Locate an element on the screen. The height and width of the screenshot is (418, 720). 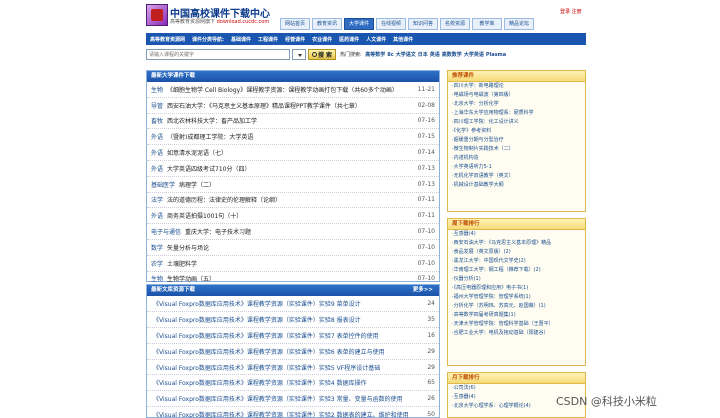
row-title: 如意清水泥泥语（七） is located at coordinates (197, 152).